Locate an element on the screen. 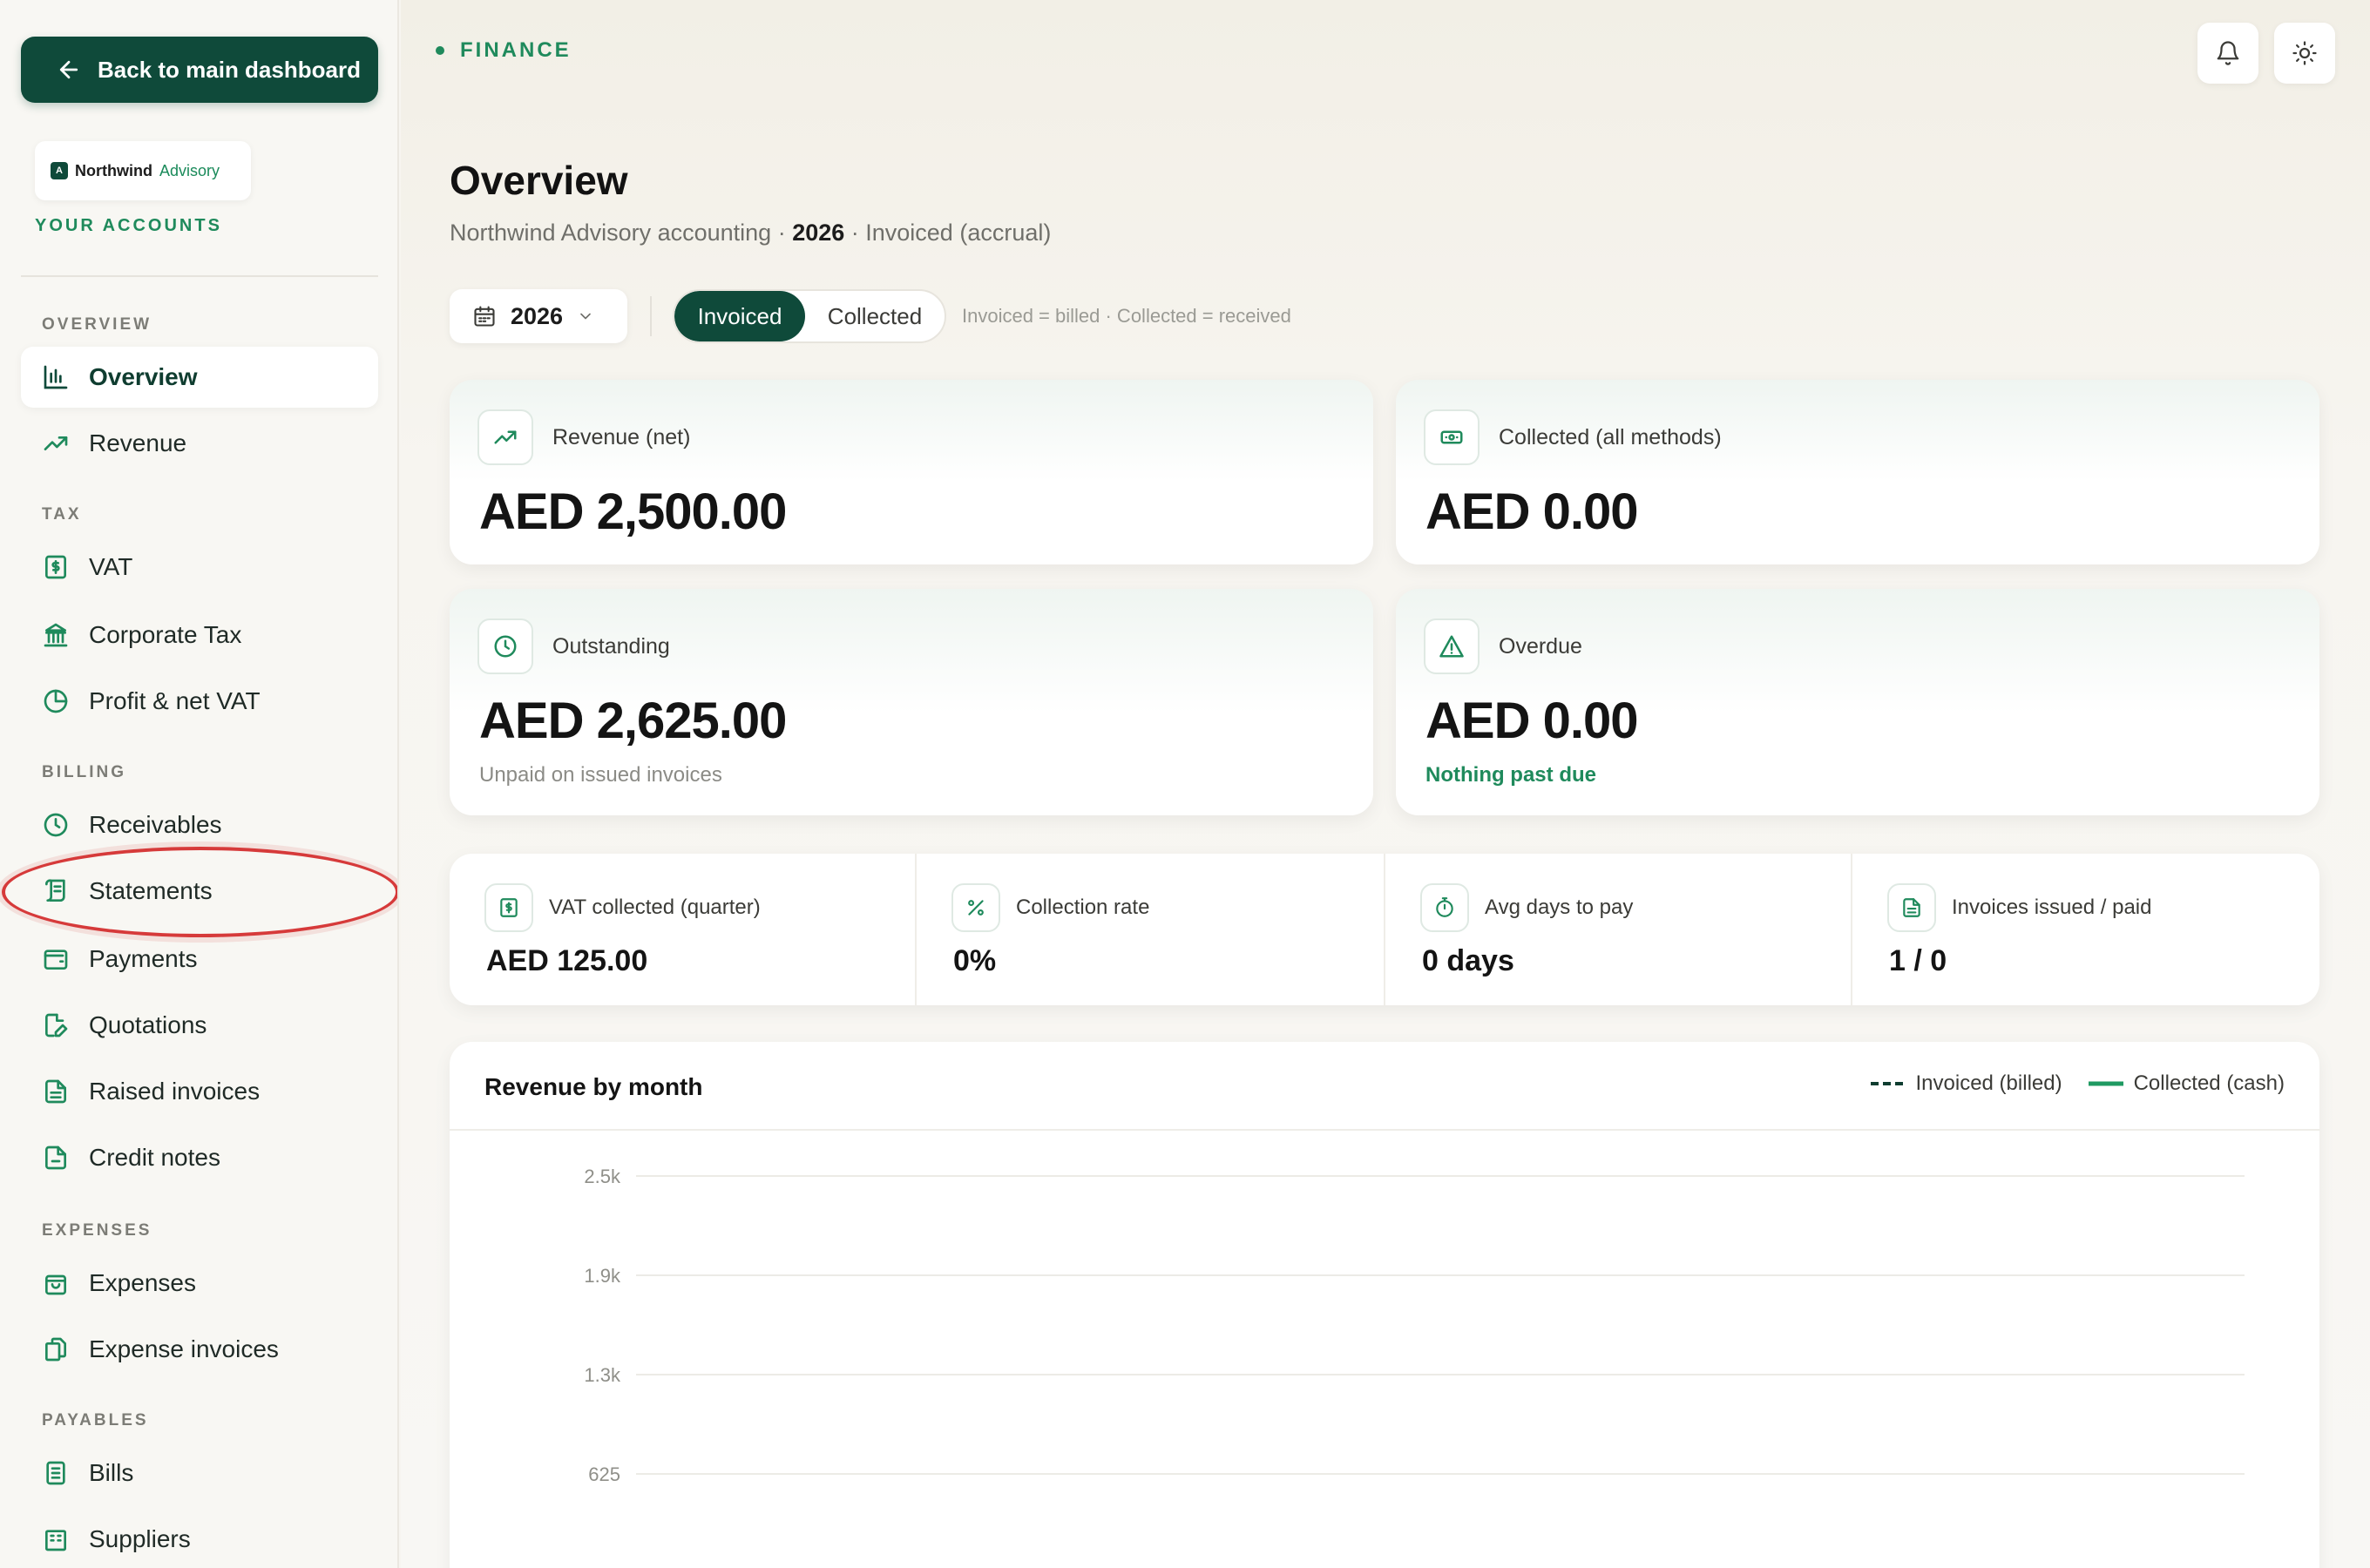 The height and width of the screenshot is (1568, 2370). kpi-note: Nothing past due is located at coordinates (1510, 775).